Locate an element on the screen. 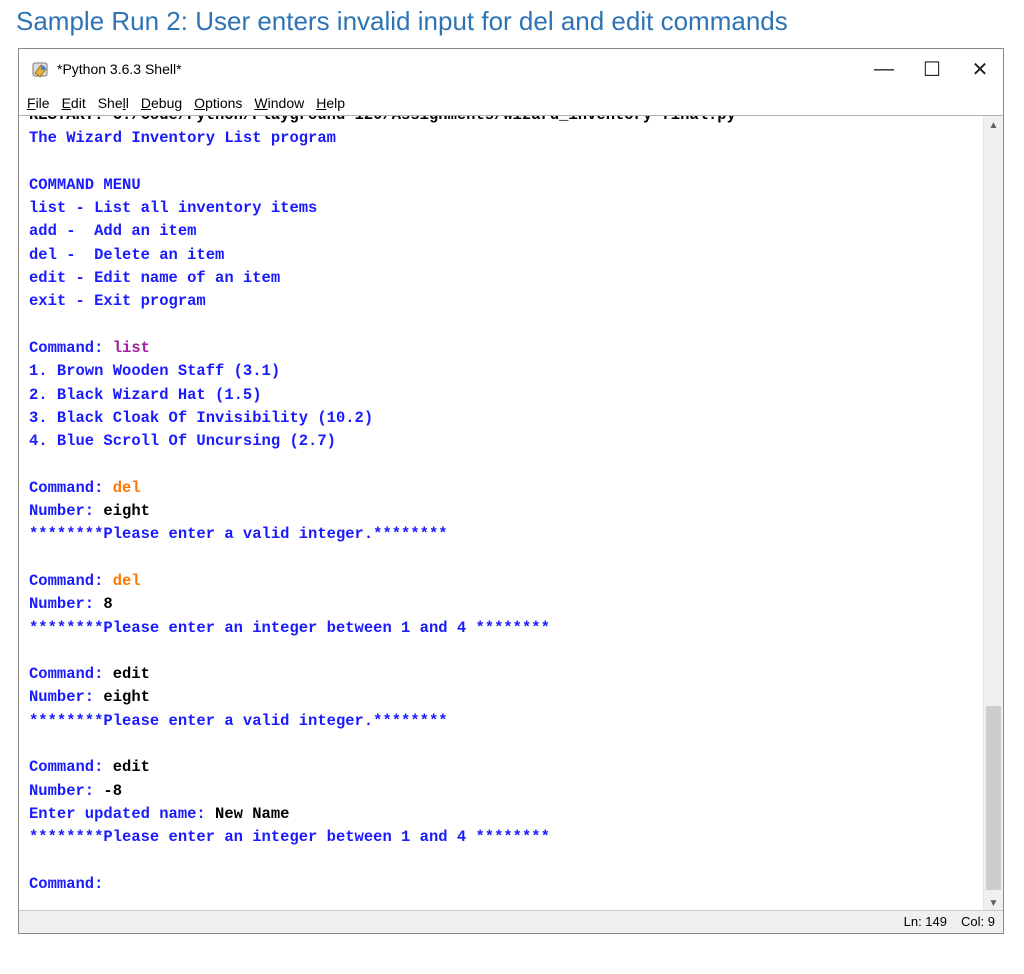 Image resolution: width=1024 pixels, height=974 pixels. menu-item-mnemonic: H is located at coordinates (321, 103).